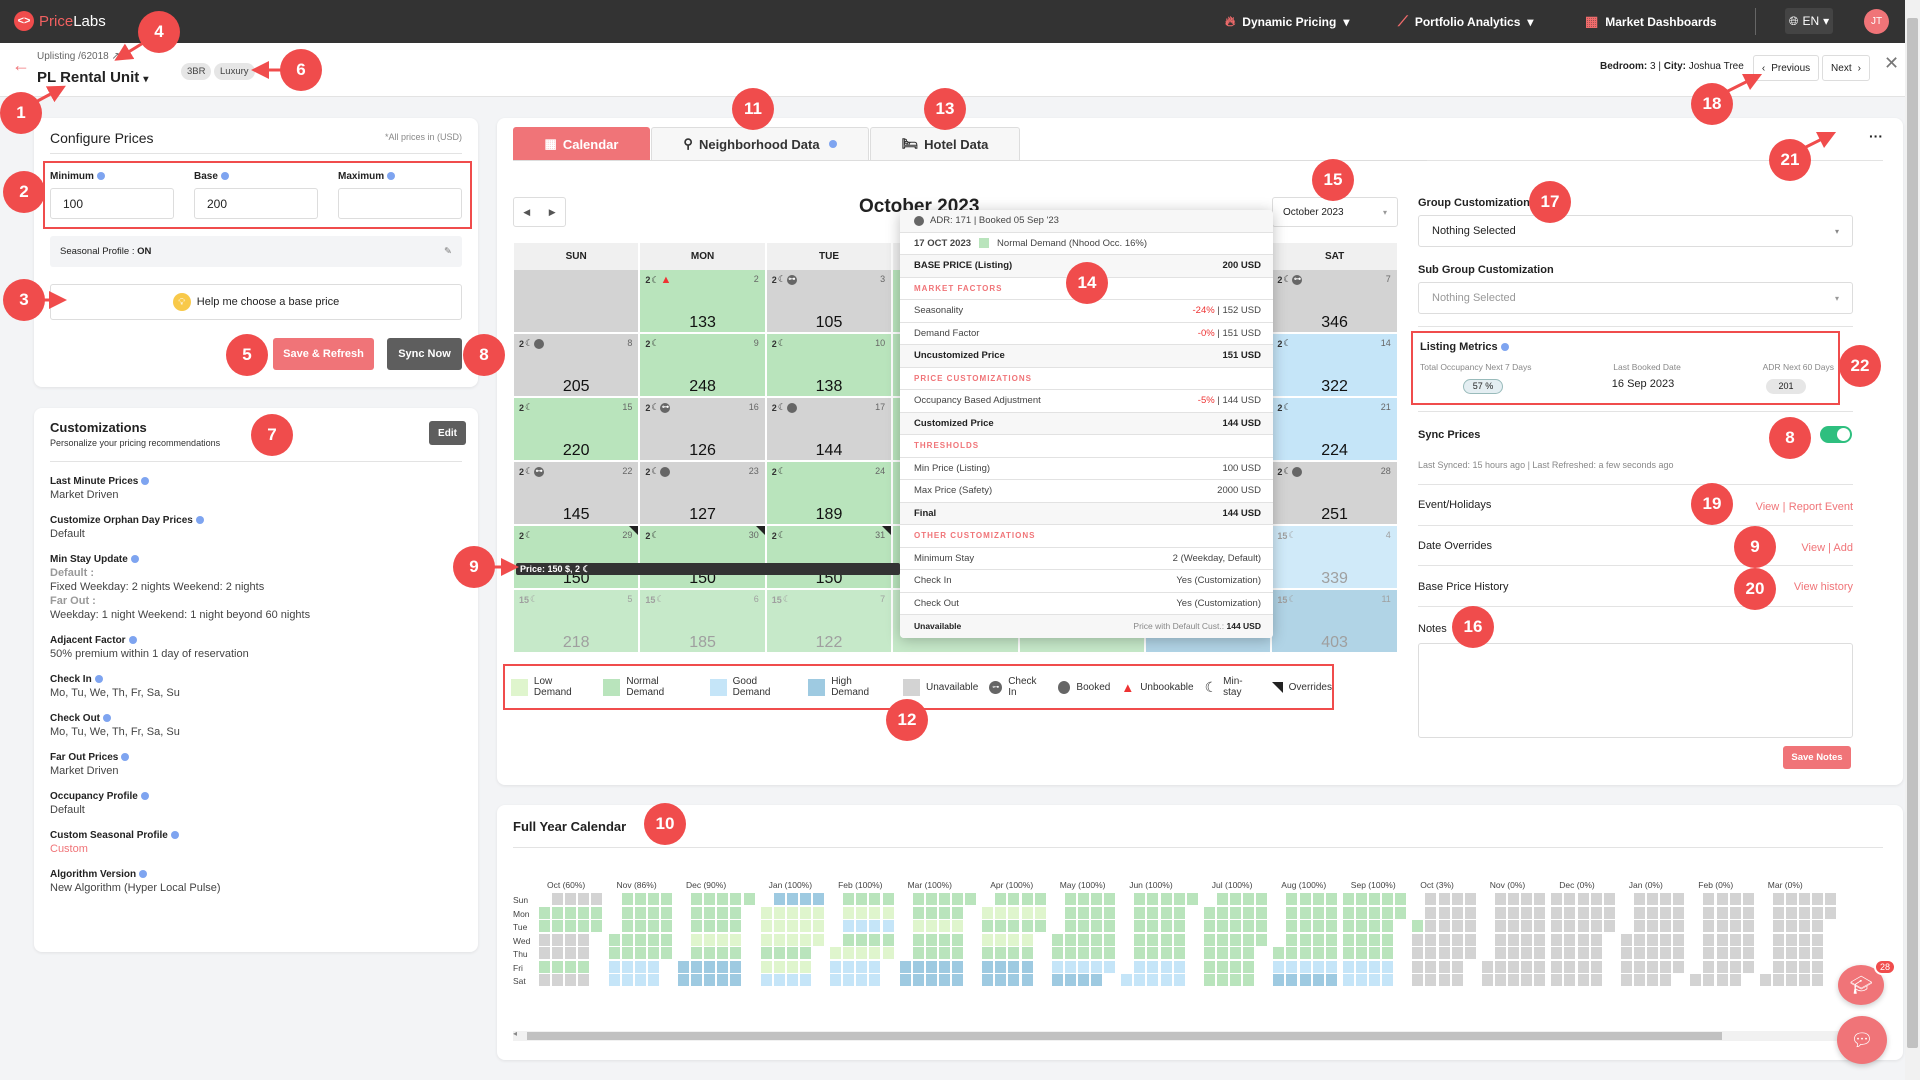  What do you see at coordinates (1473, 627) in the screenshot?
I see `annotation-marker: 16` at bounding box center [1473, 627].